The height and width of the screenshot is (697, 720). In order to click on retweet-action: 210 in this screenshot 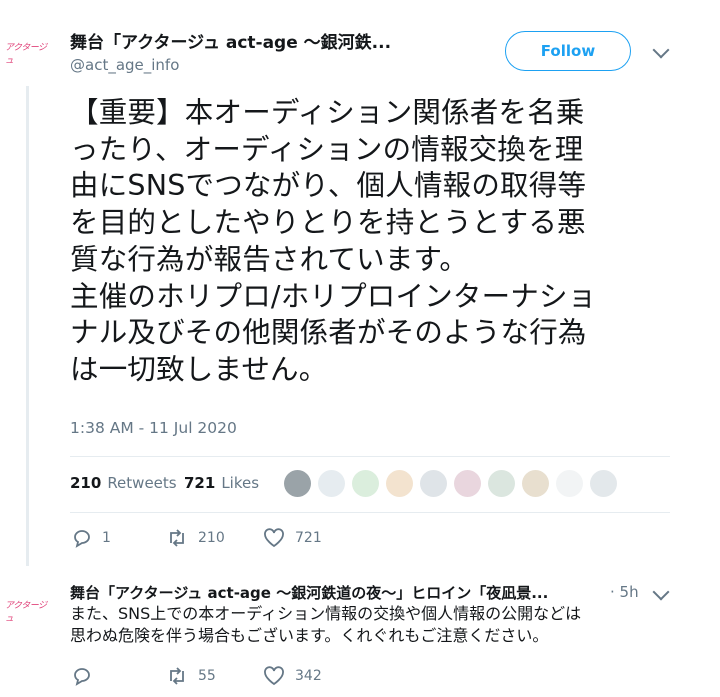, I will do `click(195, 538)`.